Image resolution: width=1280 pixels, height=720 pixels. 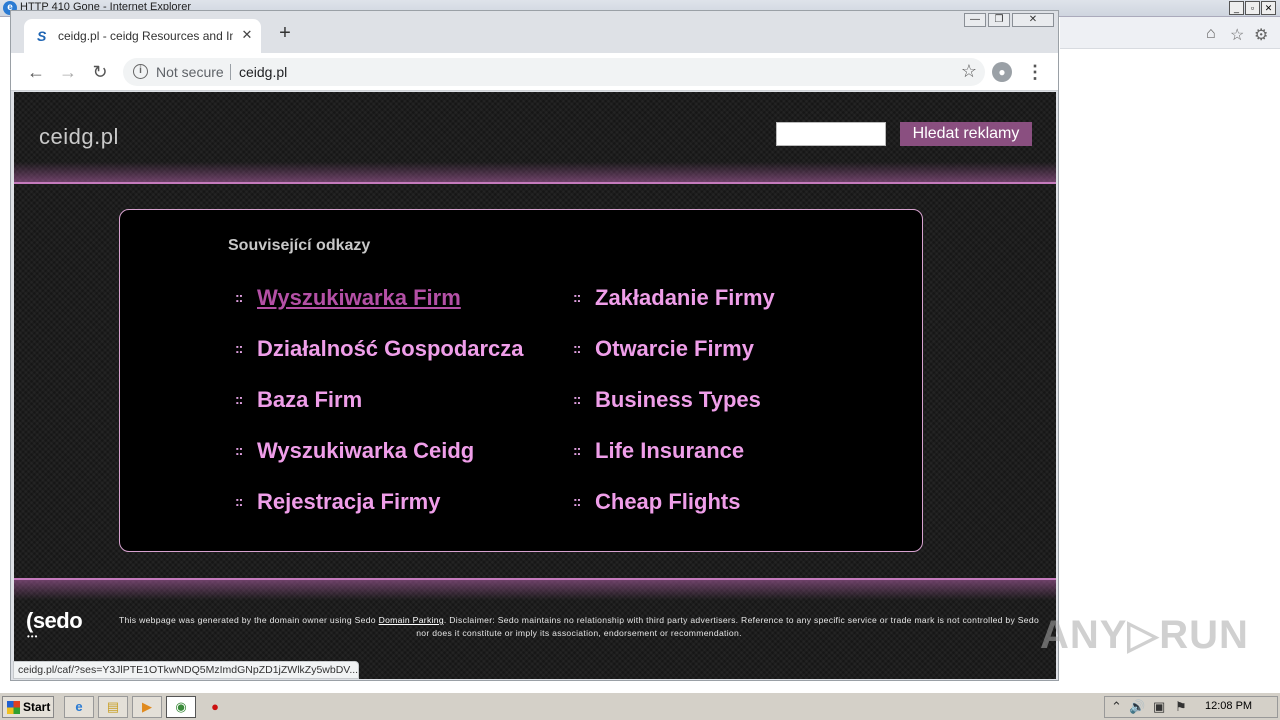 I want to click on tray-expand-icon: ⌃, so click(x=1116, y=707).